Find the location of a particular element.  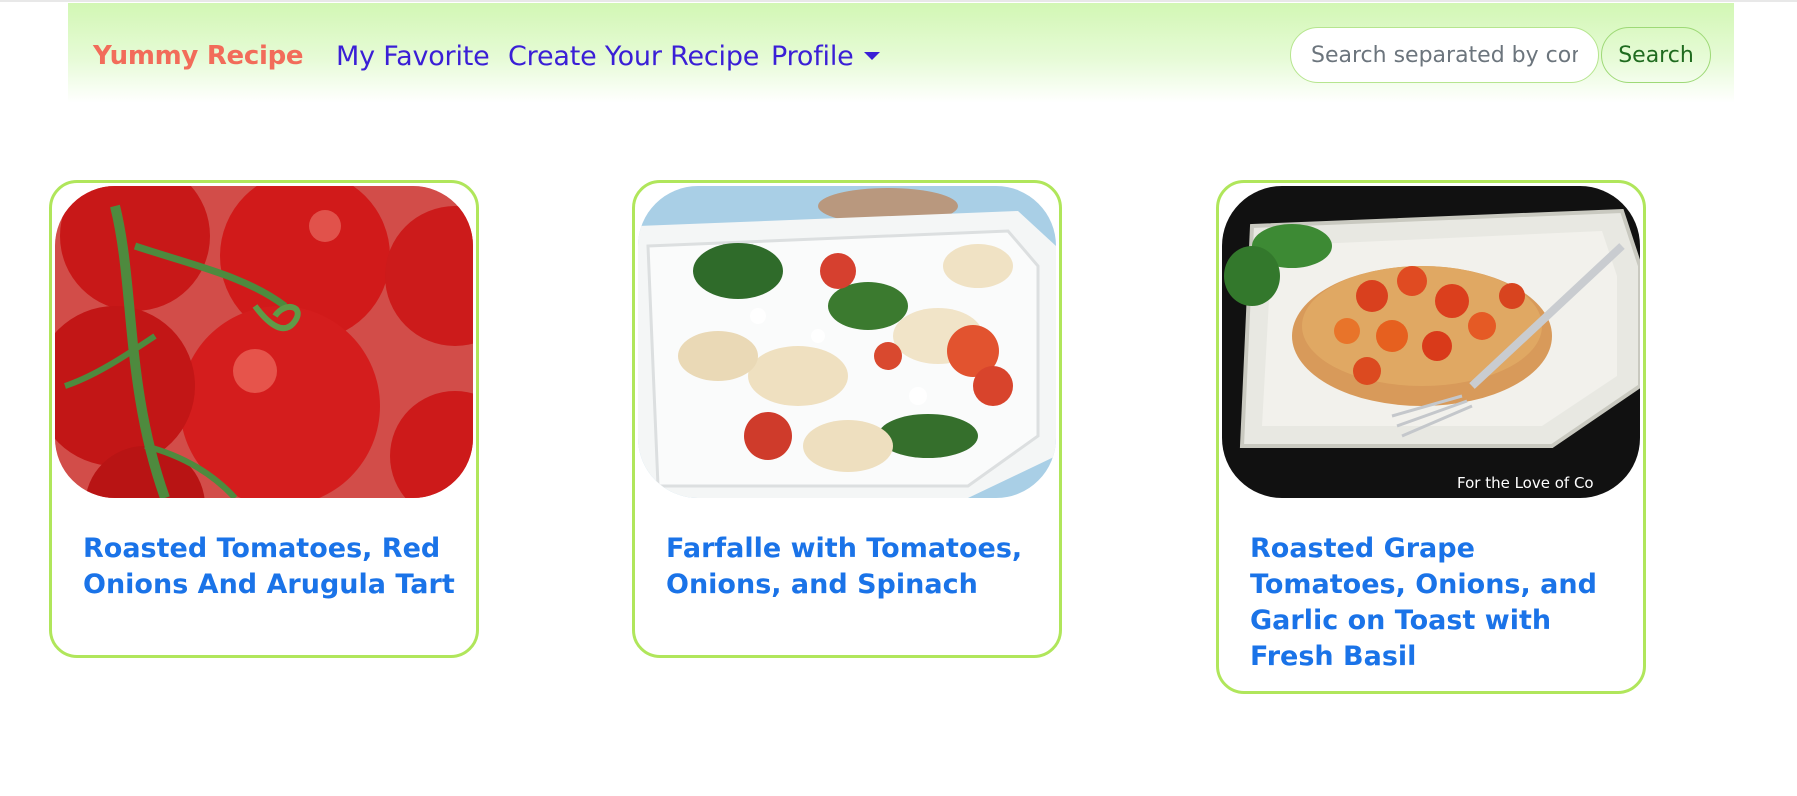

recipe-image-farfalle is located at coordinates (847, 342).